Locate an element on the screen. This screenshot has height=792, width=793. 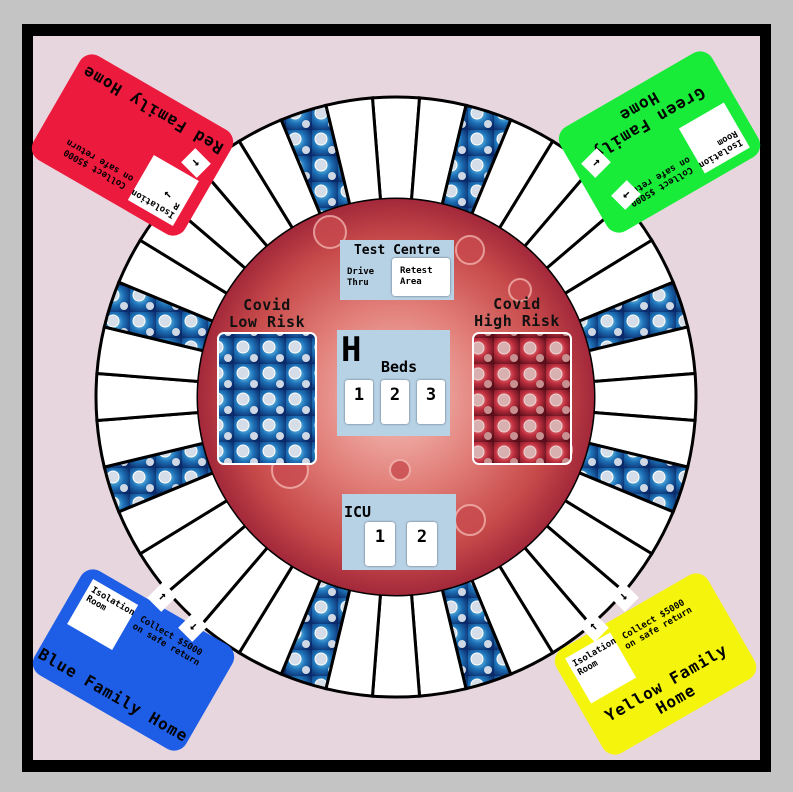
bed-number: 1 is located at coordinates (359, 395).